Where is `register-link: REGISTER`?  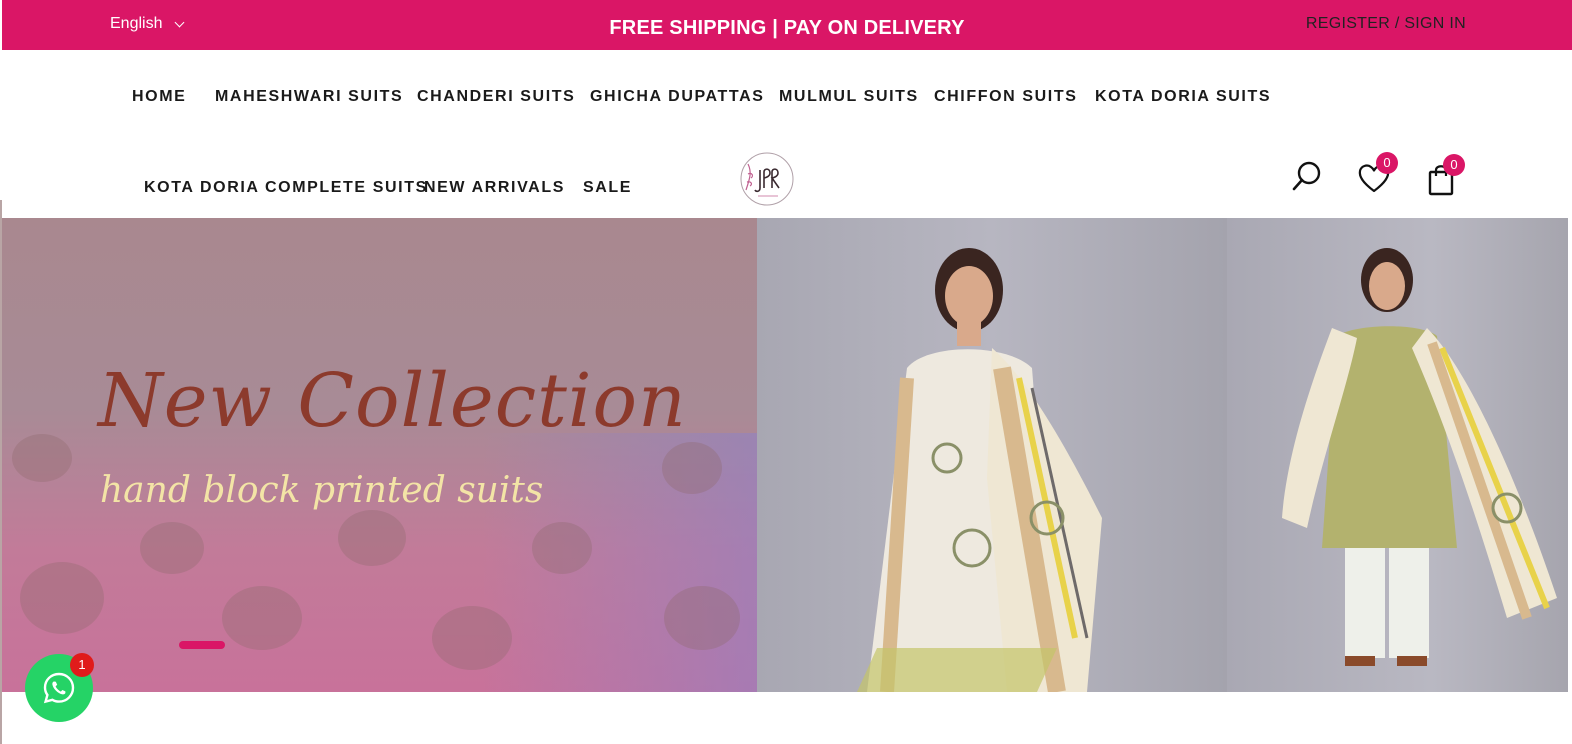 register-link: REGISTER is located at coordinates (1348, 23).